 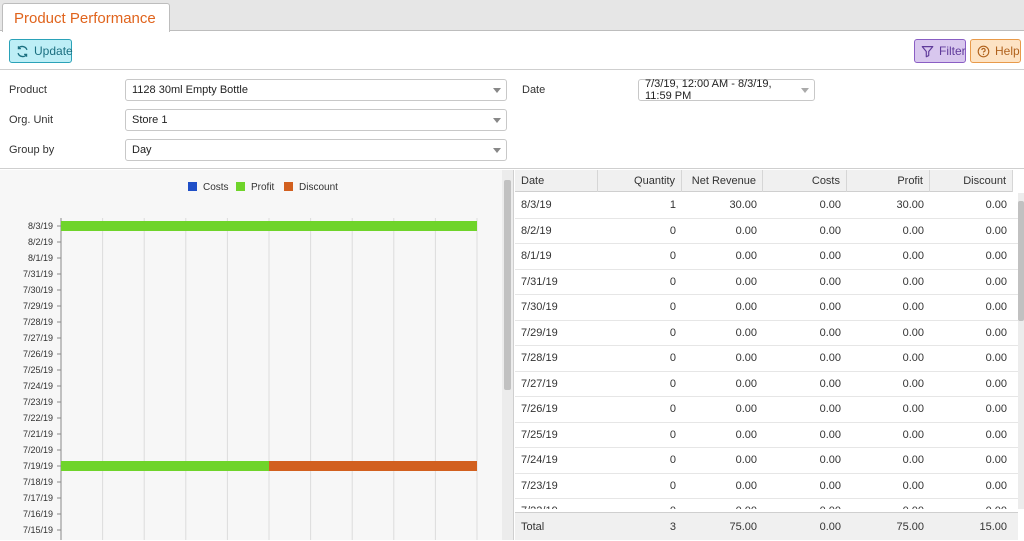 What do you see at coordinates (766, 504) in the screenshot?
I see `table-row: 7/22/1900.000.000.000.00` at bounding box center [766, 504].